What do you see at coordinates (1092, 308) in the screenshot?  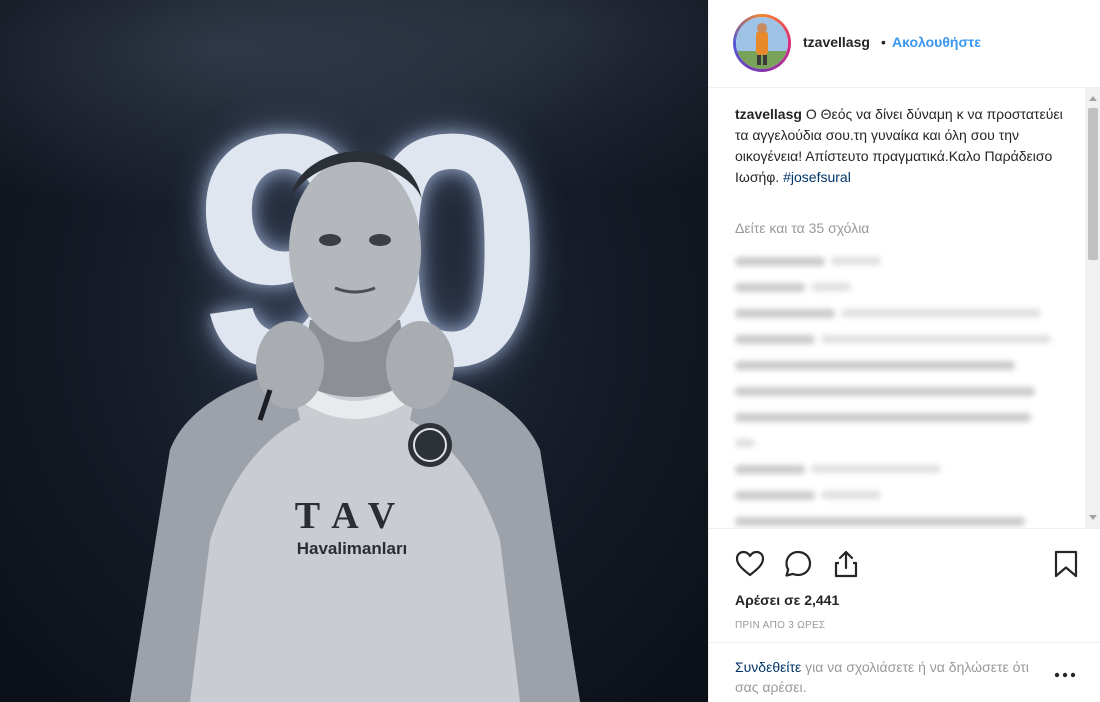 I see `comments-scrollbar` at bounding box center [1092, 308].